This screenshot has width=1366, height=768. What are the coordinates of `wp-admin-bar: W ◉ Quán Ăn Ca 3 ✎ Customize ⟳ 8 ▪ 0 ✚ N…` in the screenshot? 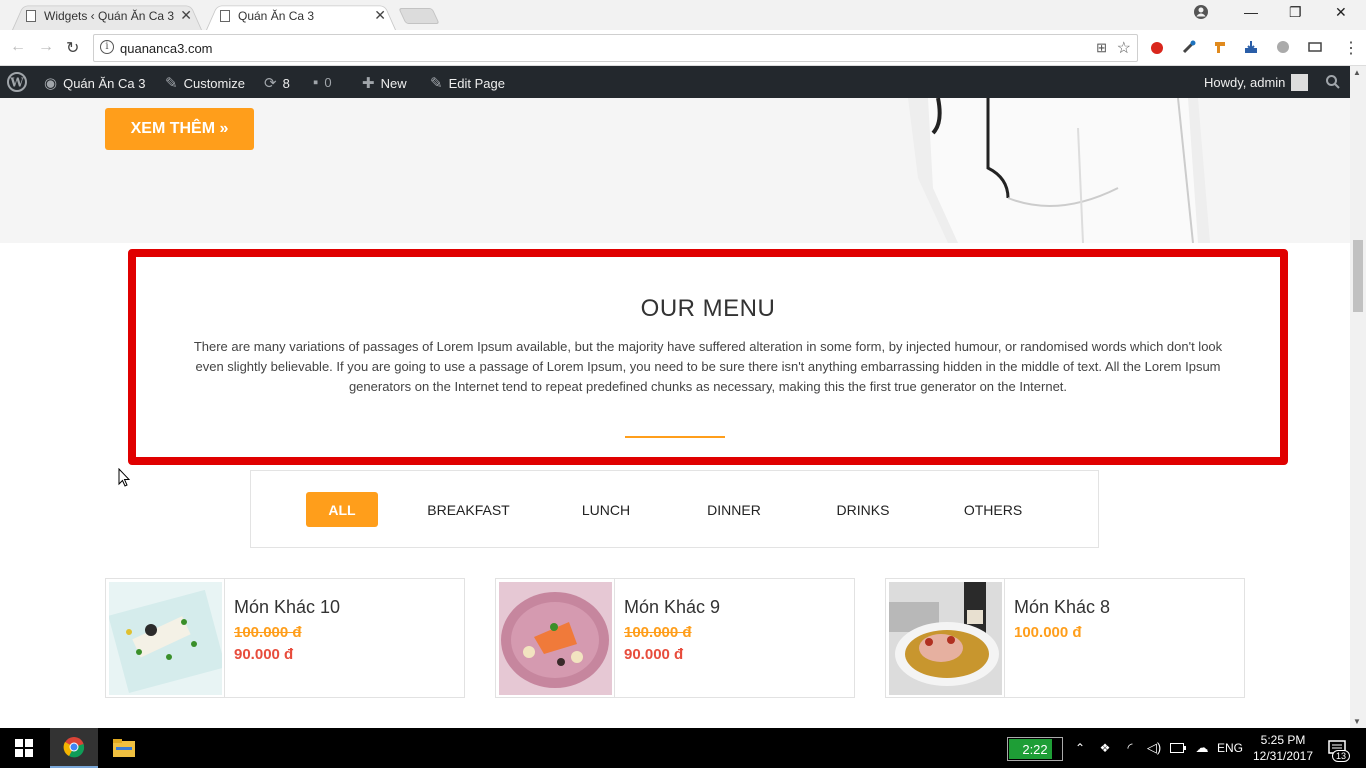 It's located at (683, 82).